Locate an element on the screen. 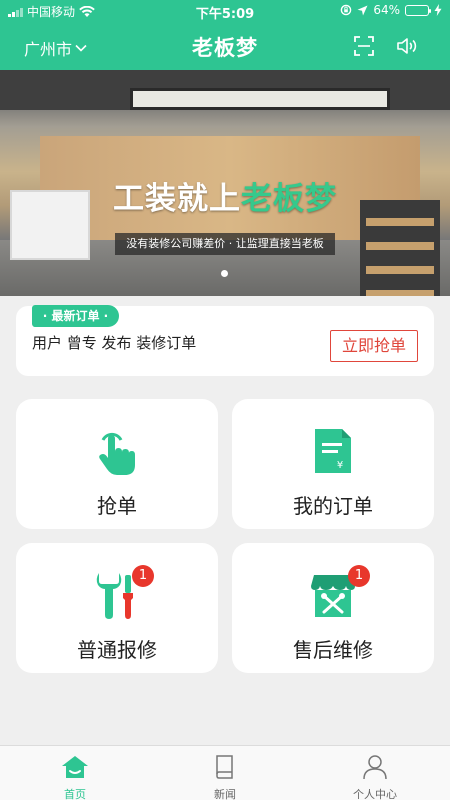  tile-normal-repair: 1 普通报修 is located at coordinates (117, 608).